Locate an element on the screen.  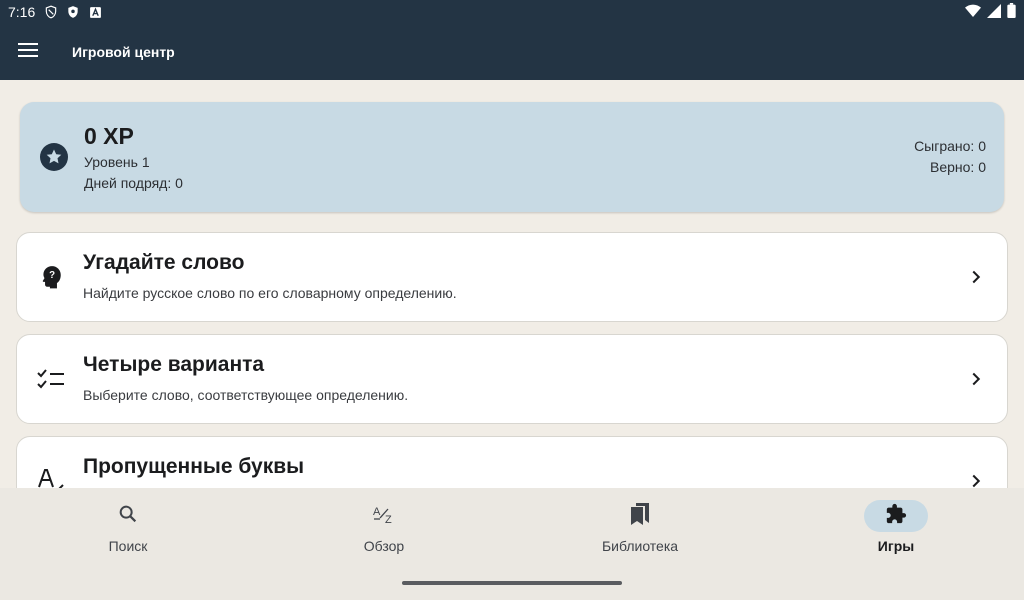
menu-button is located at coordinates (28, 52).